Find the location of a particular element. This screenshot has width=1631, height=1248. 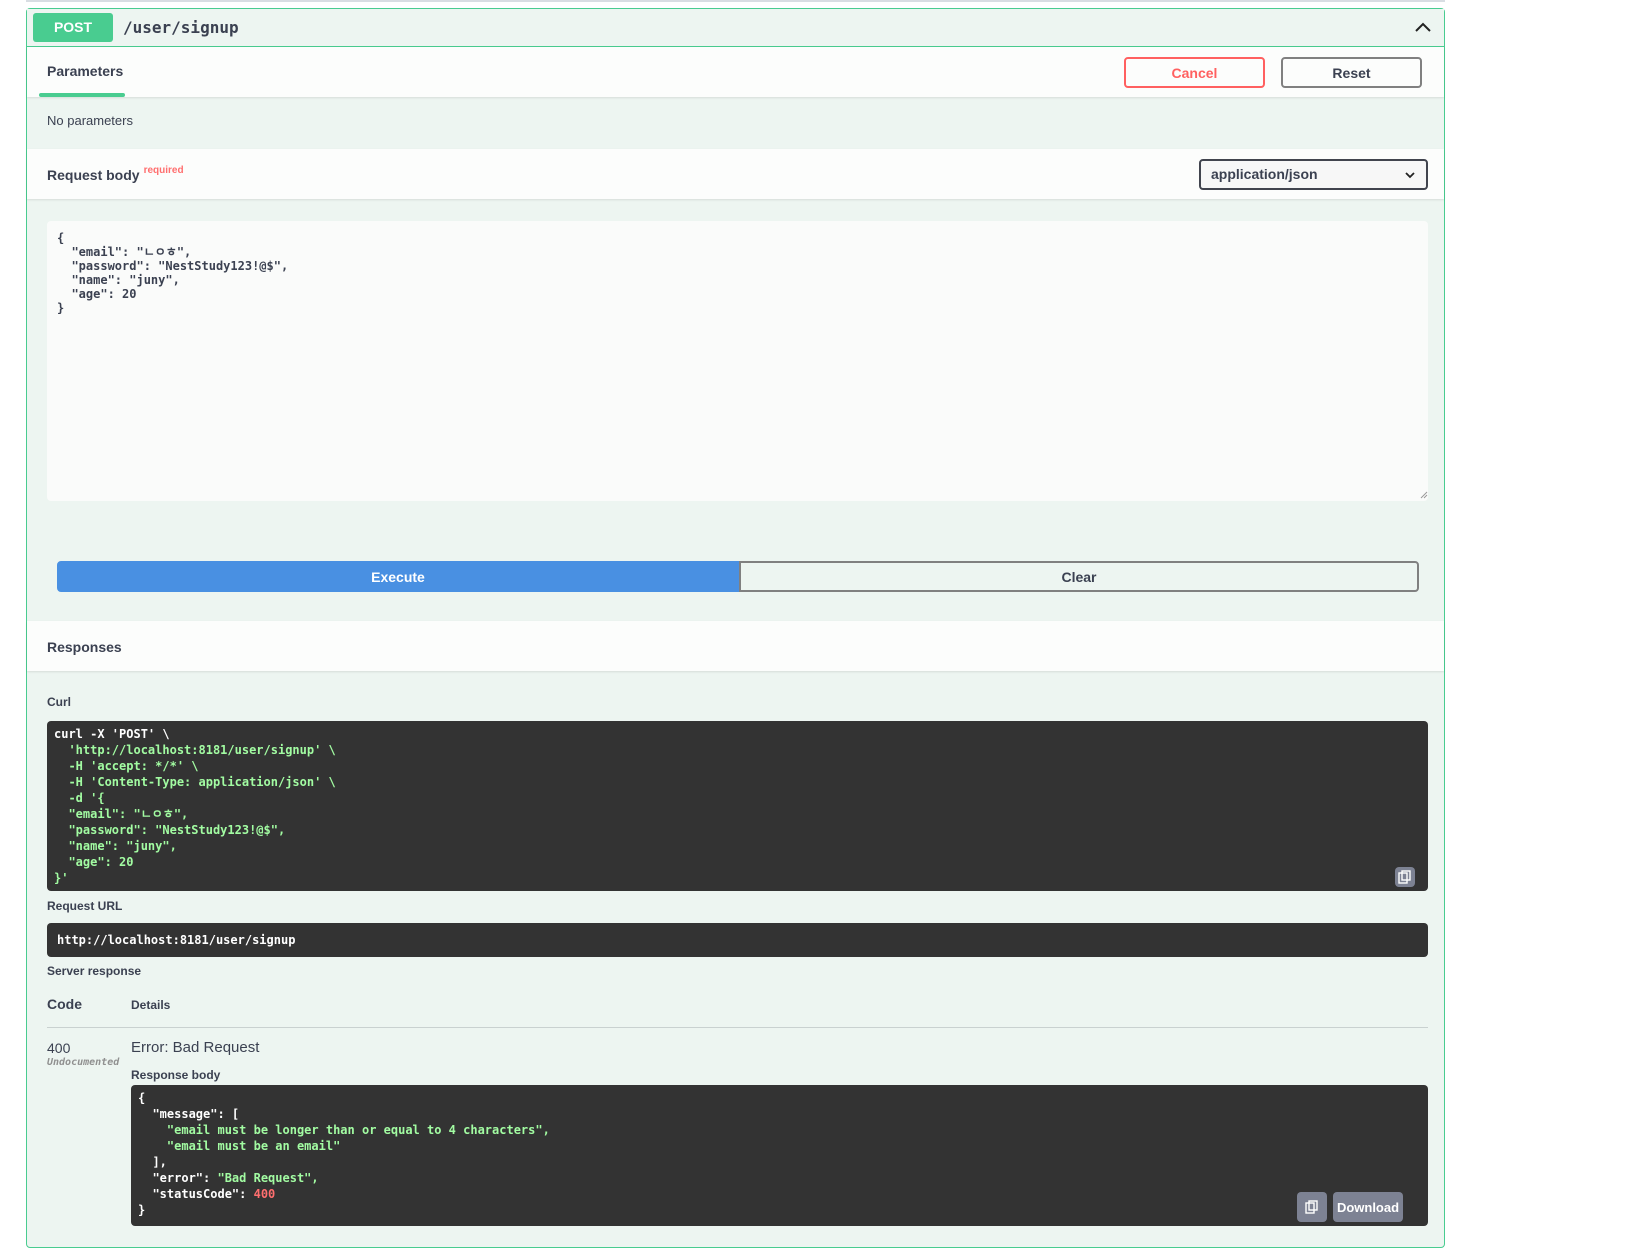

no-parameters-text: No parameters is located at coordinates (90, 120).